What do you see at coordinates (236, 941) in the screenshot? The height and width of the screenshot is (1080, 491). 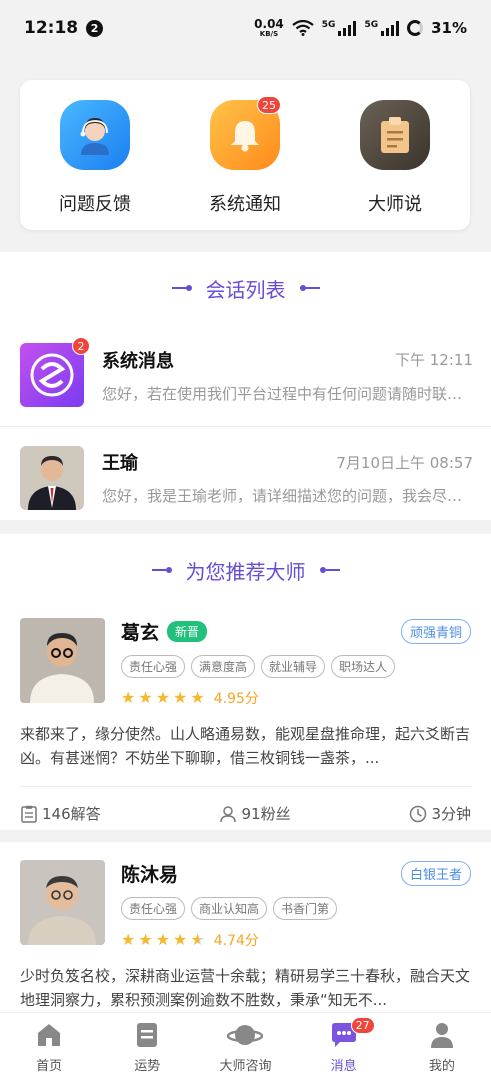 I see `rating-score: 4.74分` at bounding box center [236, 941].